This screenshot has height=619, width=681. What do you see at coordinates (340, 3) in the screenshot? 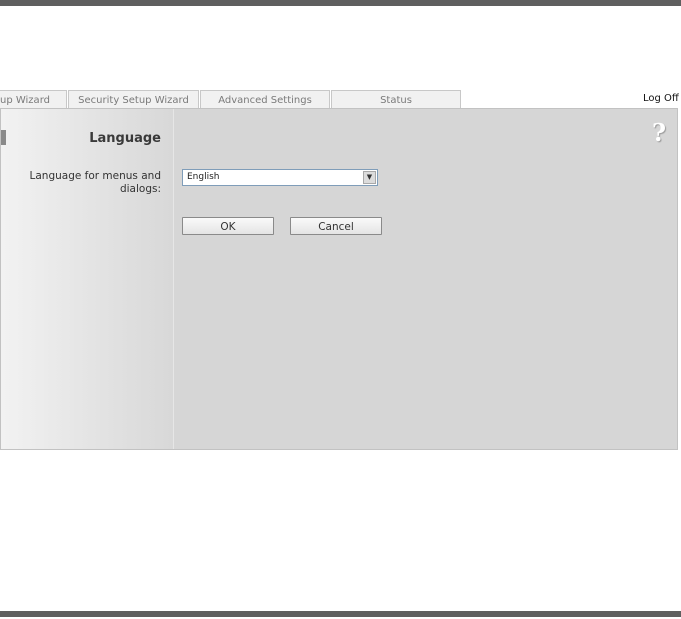
I see `top-divider` at bounding box center [340, 3].